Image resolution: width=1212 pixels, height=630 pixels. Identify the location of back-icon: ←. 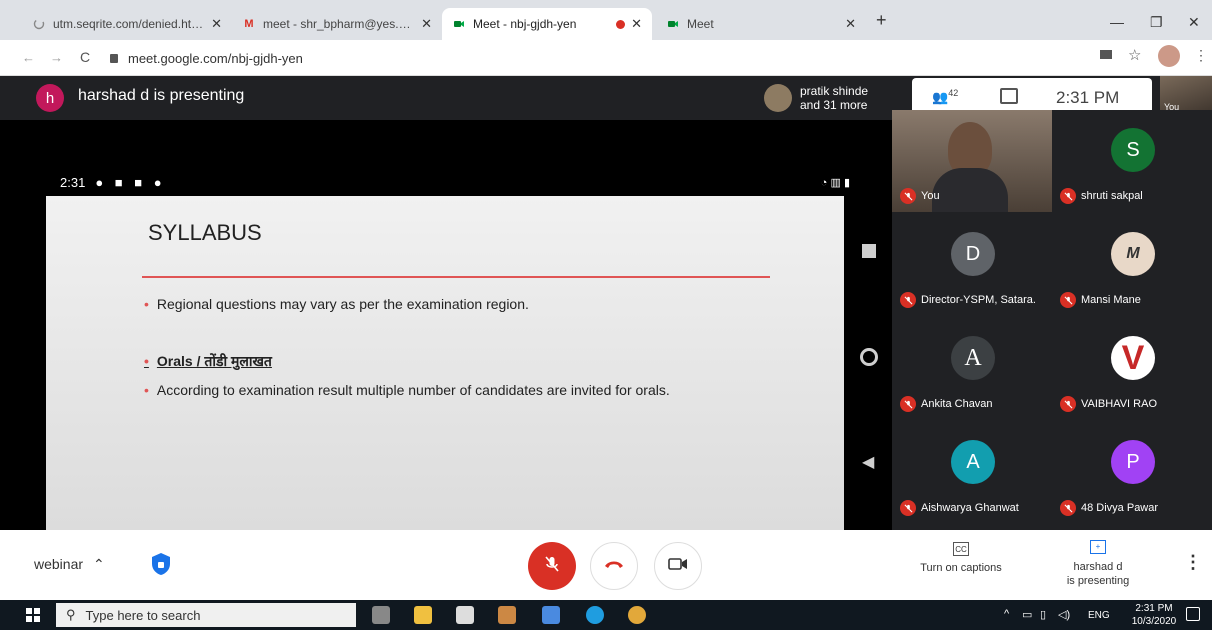
(28, 57).